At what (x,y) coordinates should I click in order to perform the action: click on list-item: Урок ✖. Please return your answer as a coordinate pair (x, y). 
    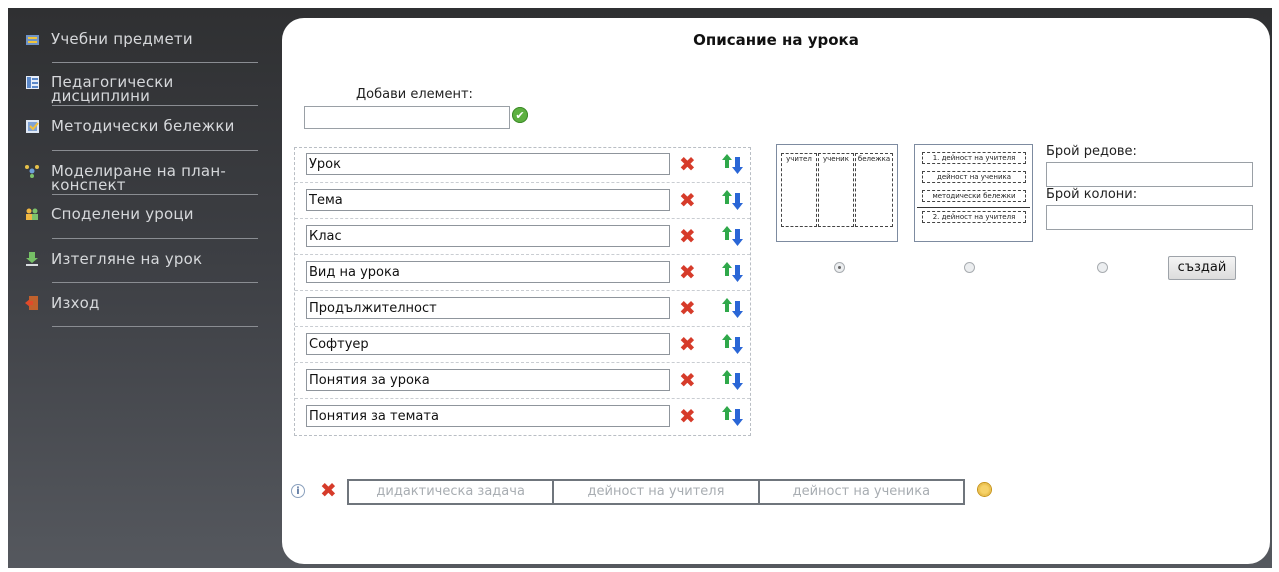
    Looking at the image, I should click on (522, 165).